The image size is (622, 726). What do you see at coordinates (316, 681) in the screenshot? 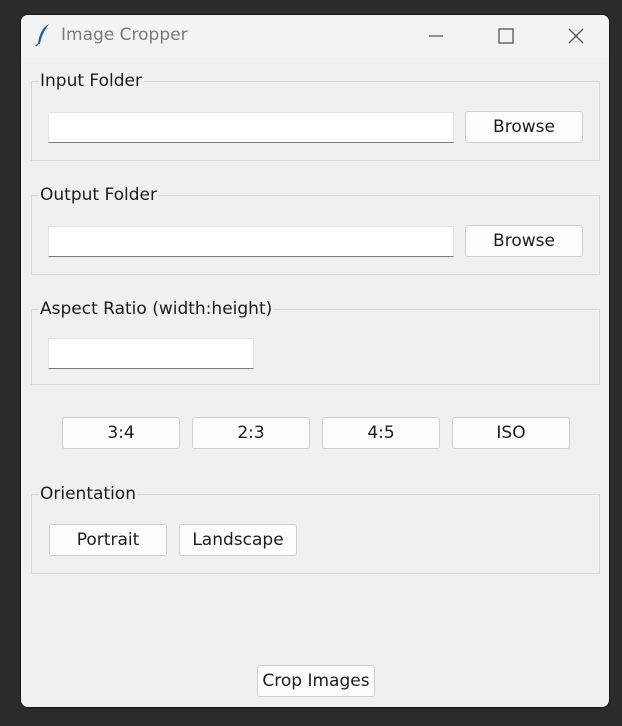
I see `crop-images-button: Crop Images` at bounding box center [316, 681].